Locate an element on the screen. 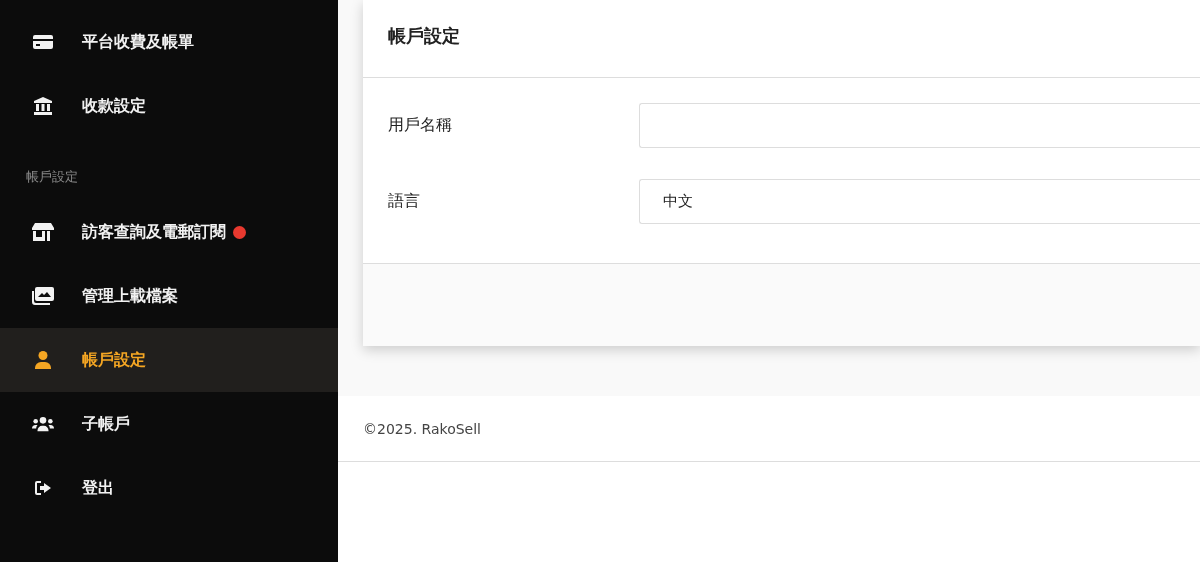 The image size is (1200, 562). sidebar-item: 管理上載檔案 is located at coordinates (169, 296).